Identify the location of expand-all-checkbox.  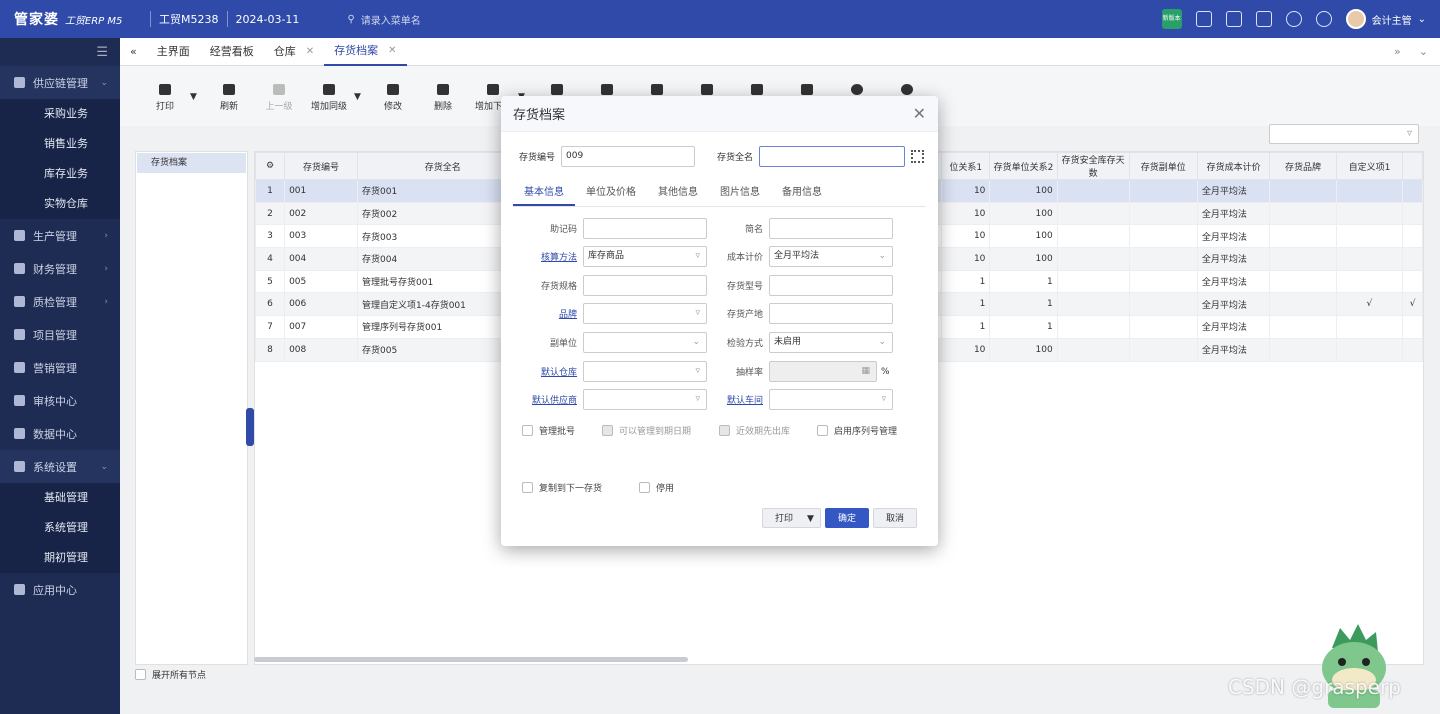
(140, 674).